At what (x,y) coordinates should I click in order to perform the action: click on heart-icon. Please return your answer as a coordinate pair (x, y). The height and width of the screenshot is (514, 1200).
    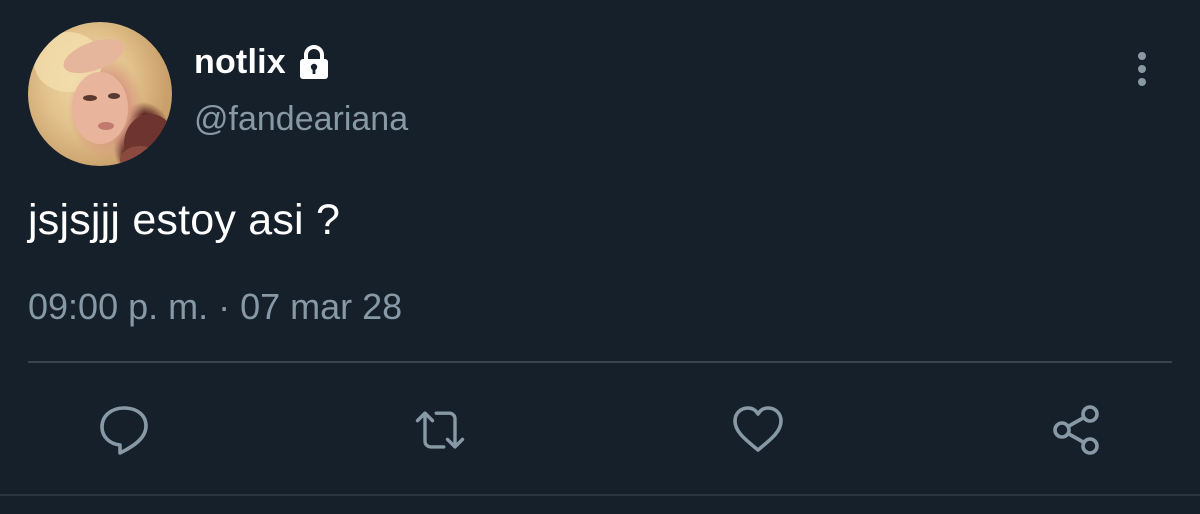
    Looking at the image, I should click on (758, 429).